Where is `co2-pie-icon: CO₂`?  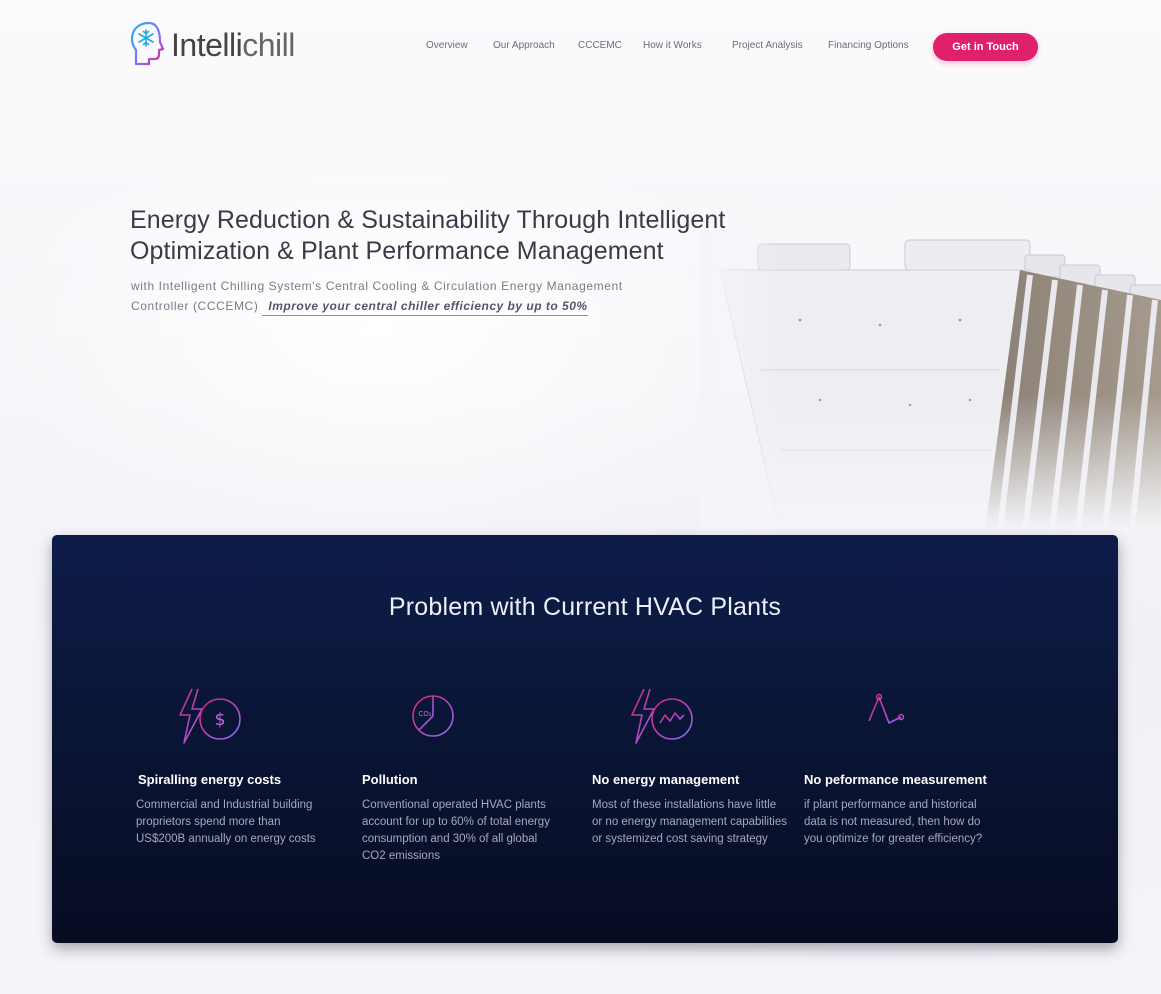 co2-pie-icon: CO₂ is located at coordinates (433, 716).